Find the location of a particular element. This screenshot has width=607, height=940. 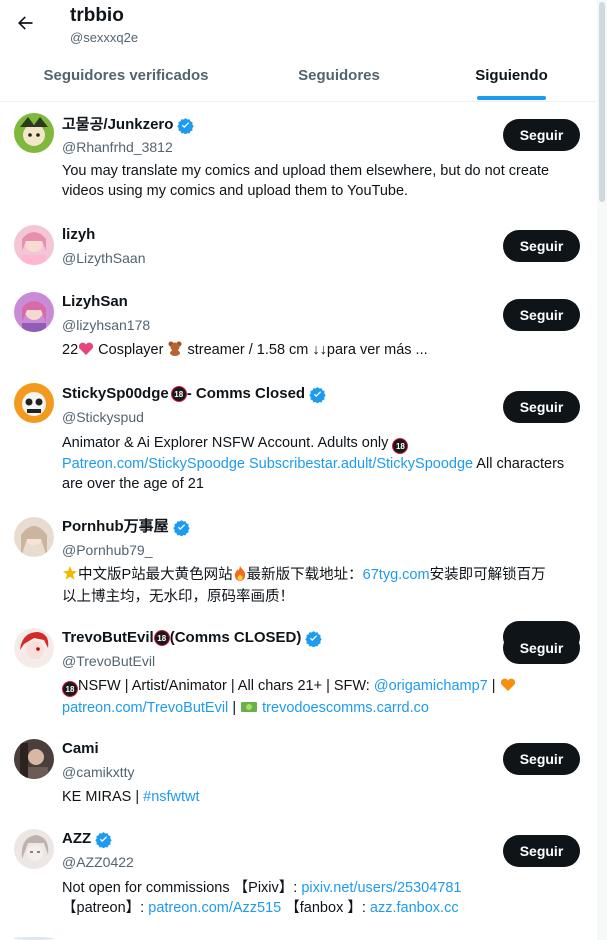

bio-line: are over the age of 21 is located at coordinates (133, 484).